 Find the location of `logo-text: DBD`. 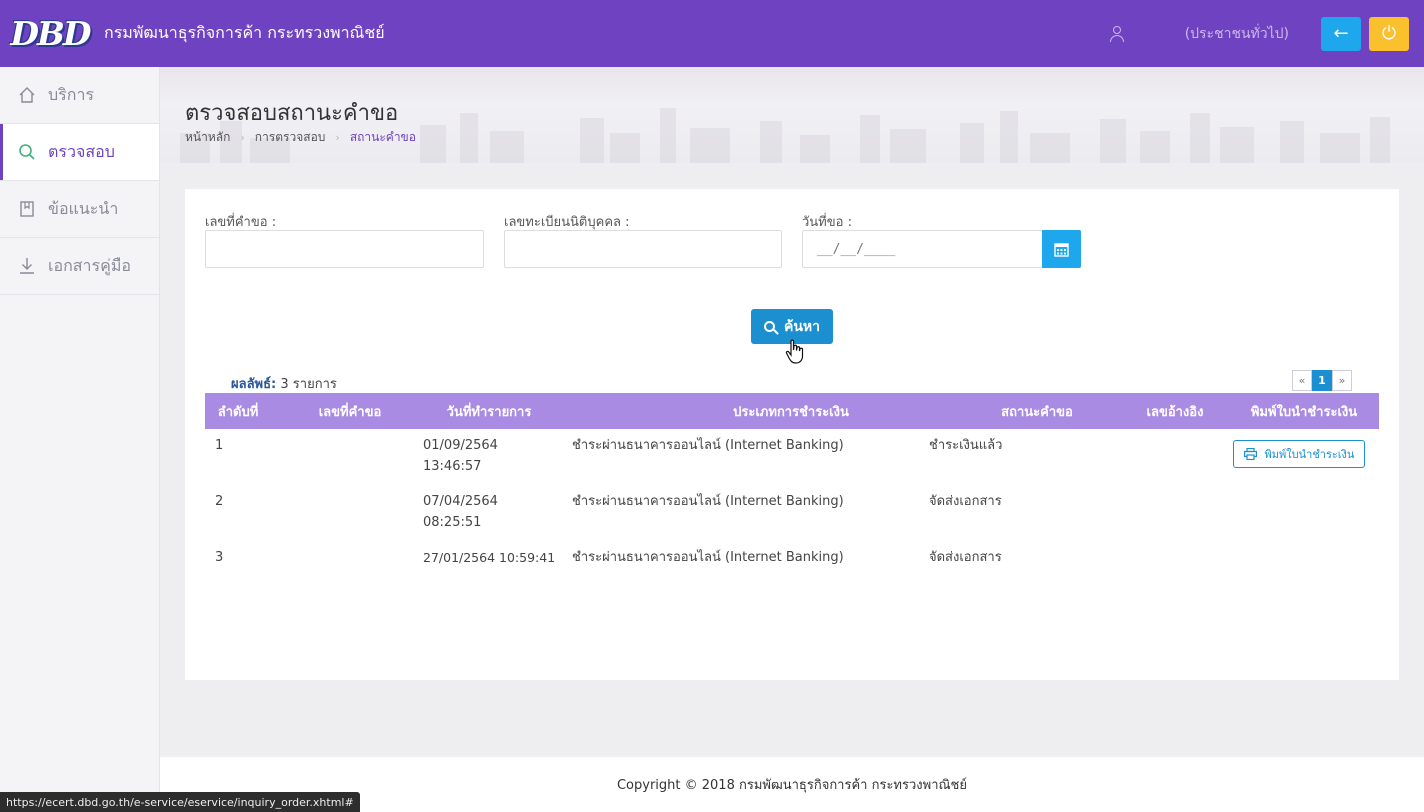

logo-text: DBD is located at coordinates (50, 33).